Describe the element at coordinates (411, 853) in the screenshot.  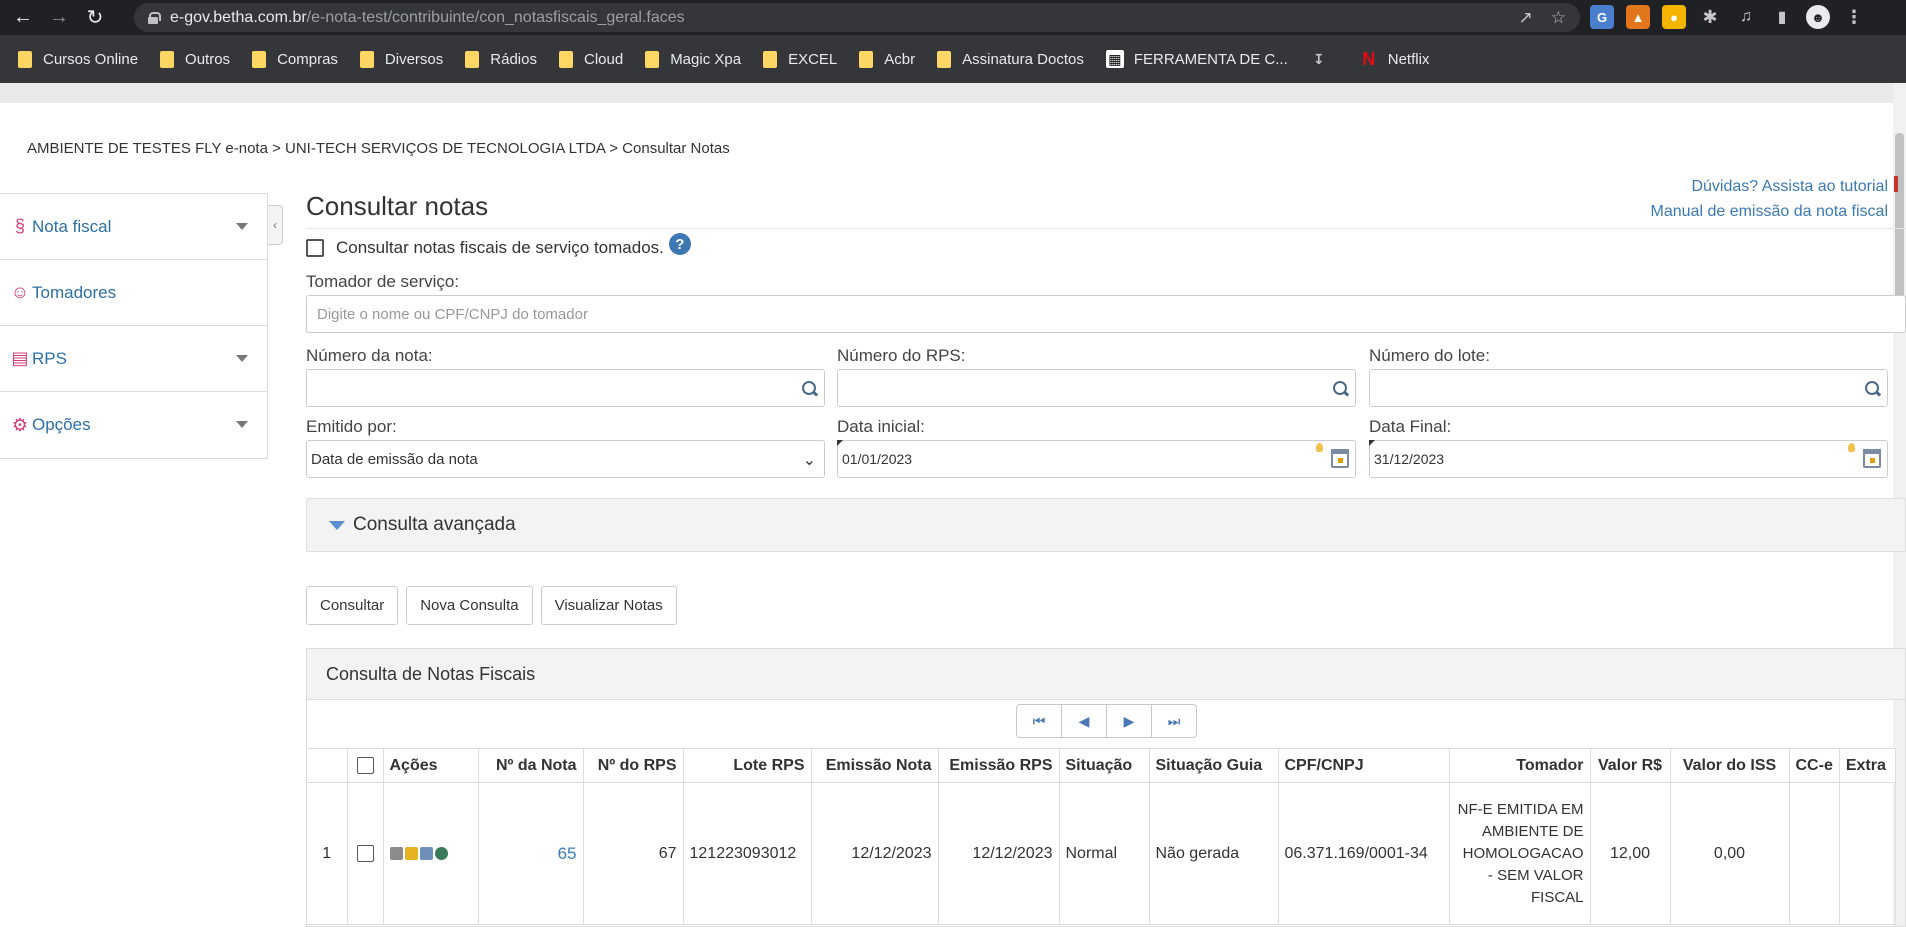
I see `email-icon` at that location.